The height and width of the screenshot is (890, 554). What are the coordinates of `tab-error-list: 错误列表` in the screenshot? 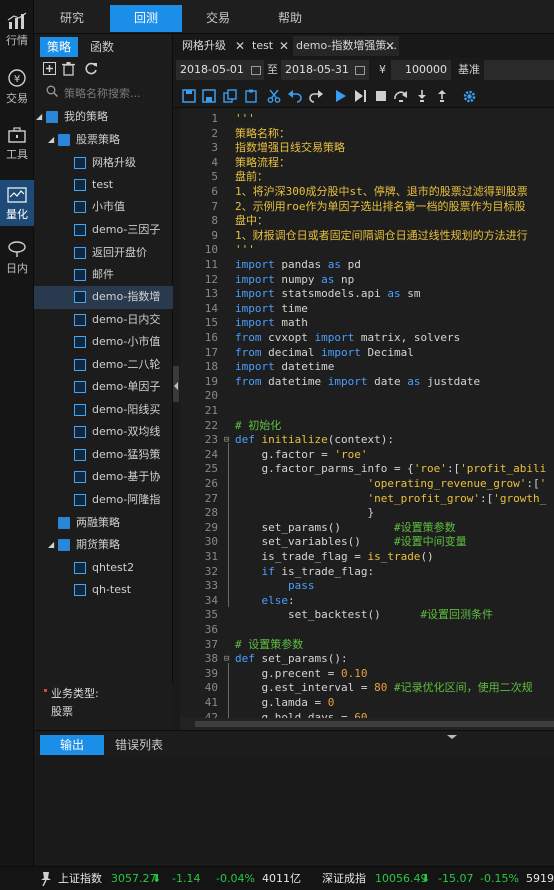 It's located at (139, 745).